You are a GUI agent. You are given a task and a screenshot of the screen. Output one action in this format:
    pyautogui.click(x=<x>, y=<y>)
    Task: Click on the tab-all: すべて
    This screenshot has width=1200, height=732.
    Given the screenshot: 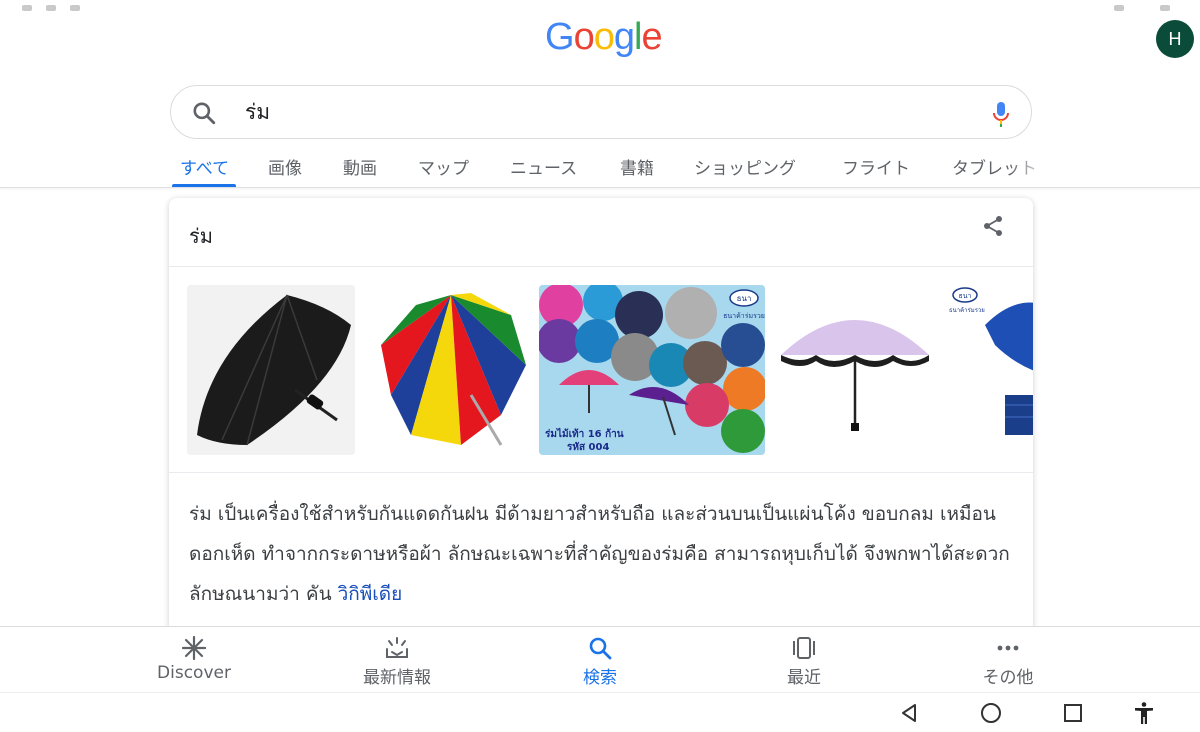 What is the action you would take?
    pyautogui.click(x=204, y=166)
    